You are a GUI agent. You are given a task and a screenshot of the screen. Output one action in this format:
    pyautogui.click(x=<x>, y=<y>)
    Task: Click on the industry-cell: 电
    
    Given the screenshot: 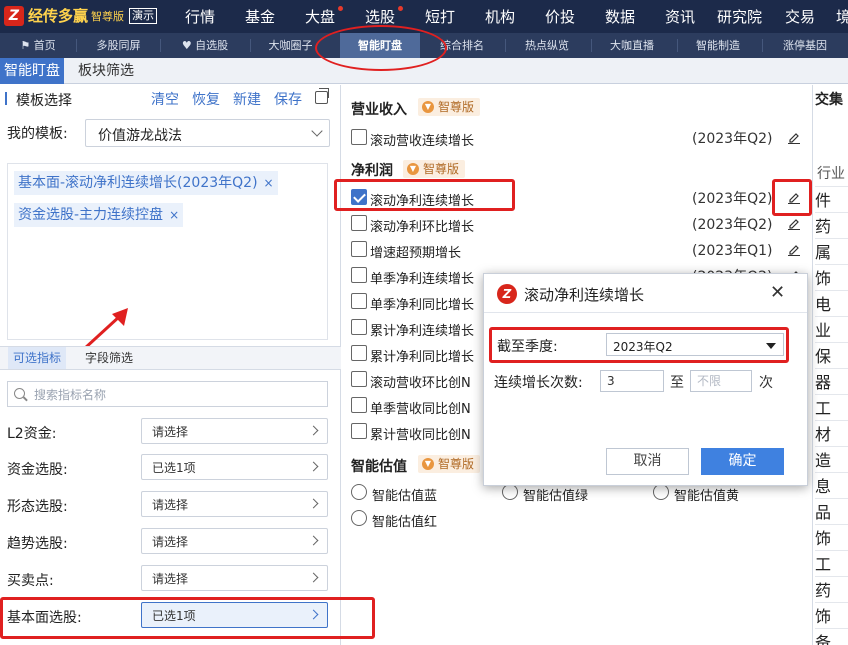 What is the action you would take?
    pyautogui.click(x=831, y=302)
    